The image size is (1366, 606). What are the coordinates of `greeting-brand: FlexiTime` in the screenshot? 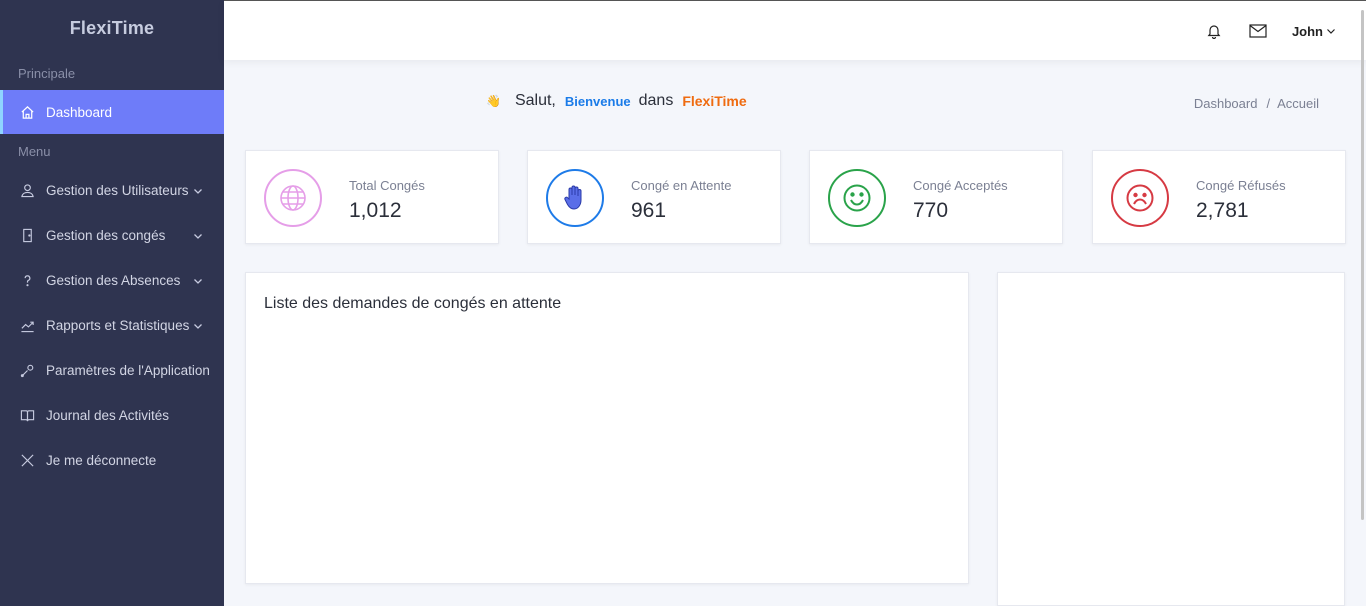 It's located at (714, 101).